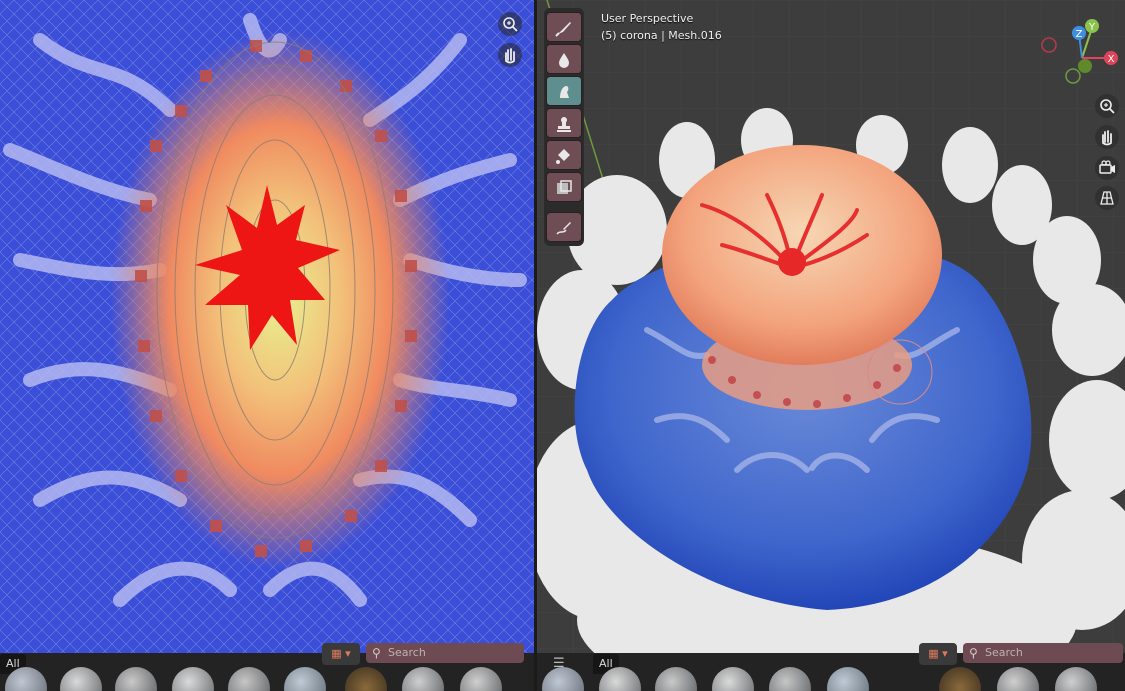 The width and height of the screenshot is (1125, 691). Describe the element at coordinates (564, 59) in the screenshot. I see `blur-drop-icon` at that location.